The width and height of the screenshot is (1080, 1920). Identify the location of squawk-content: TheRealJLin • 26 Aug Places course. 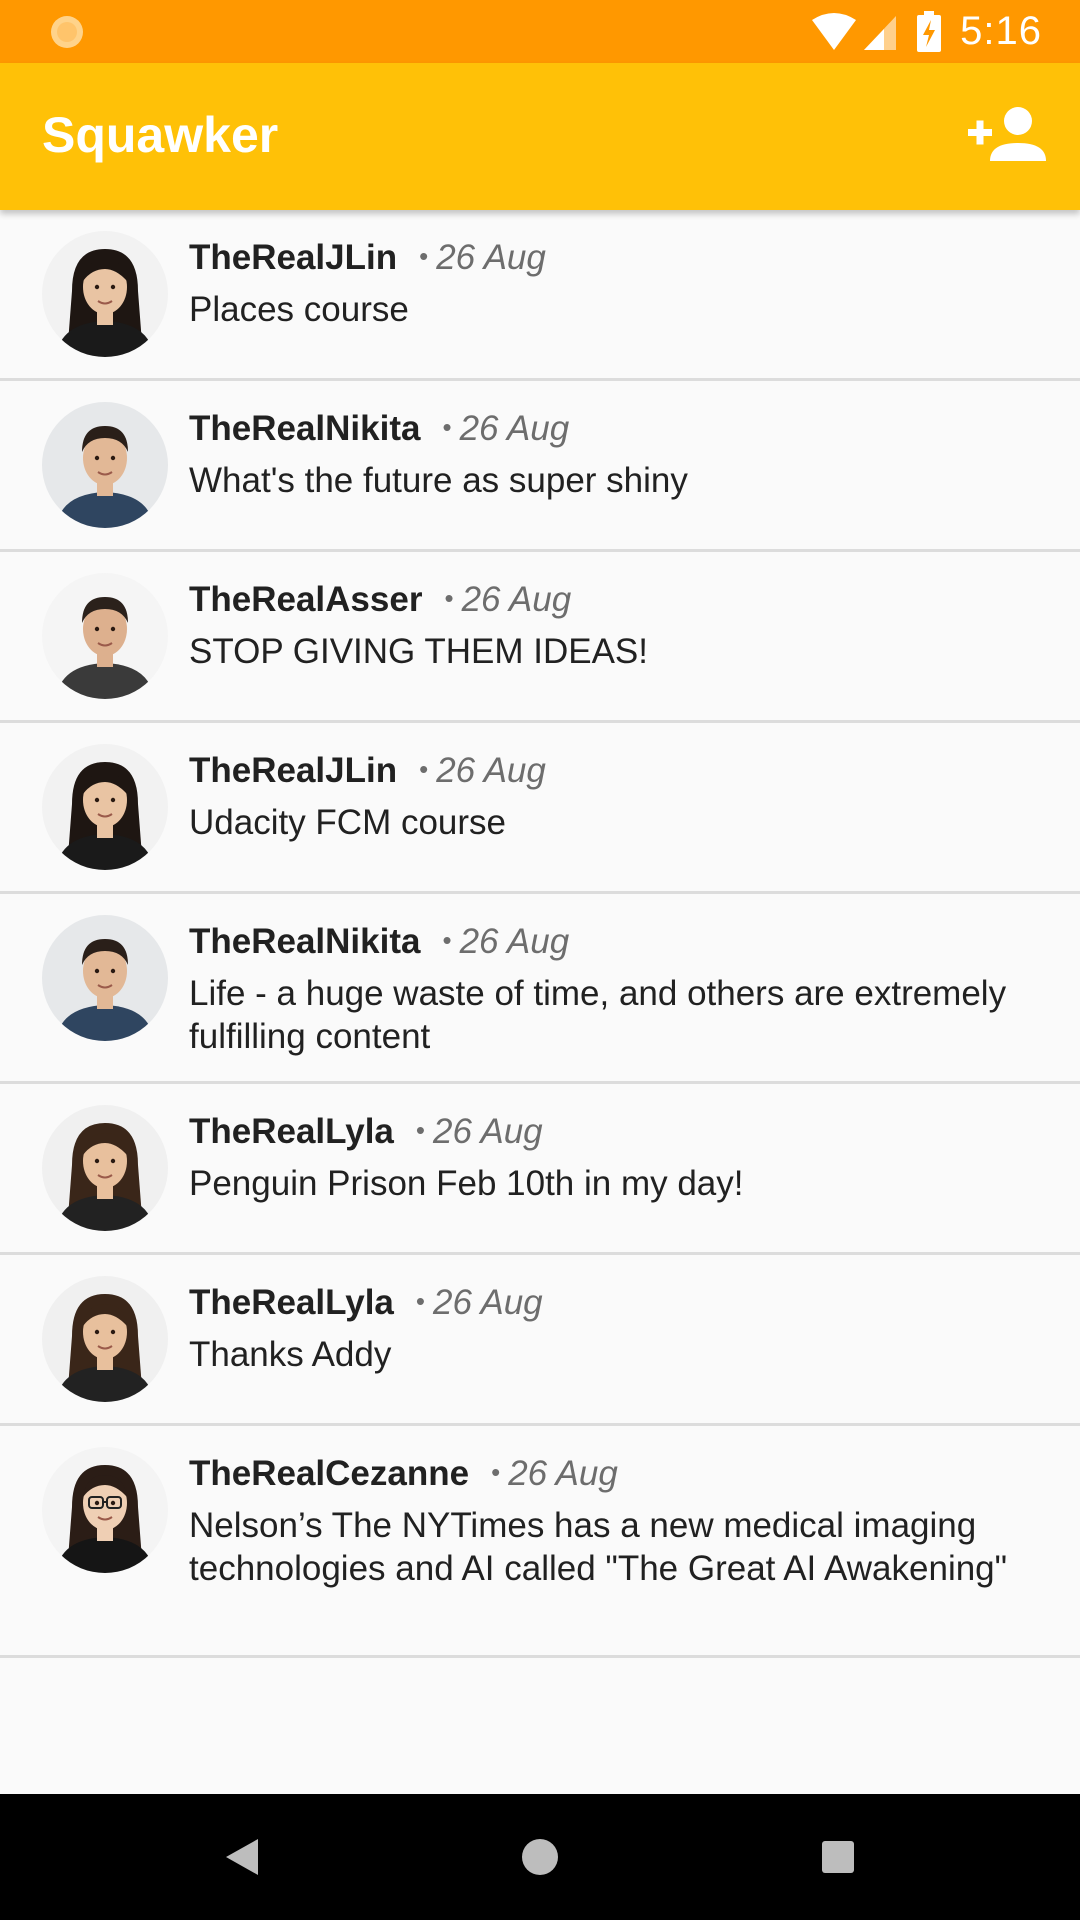
(614, 284).